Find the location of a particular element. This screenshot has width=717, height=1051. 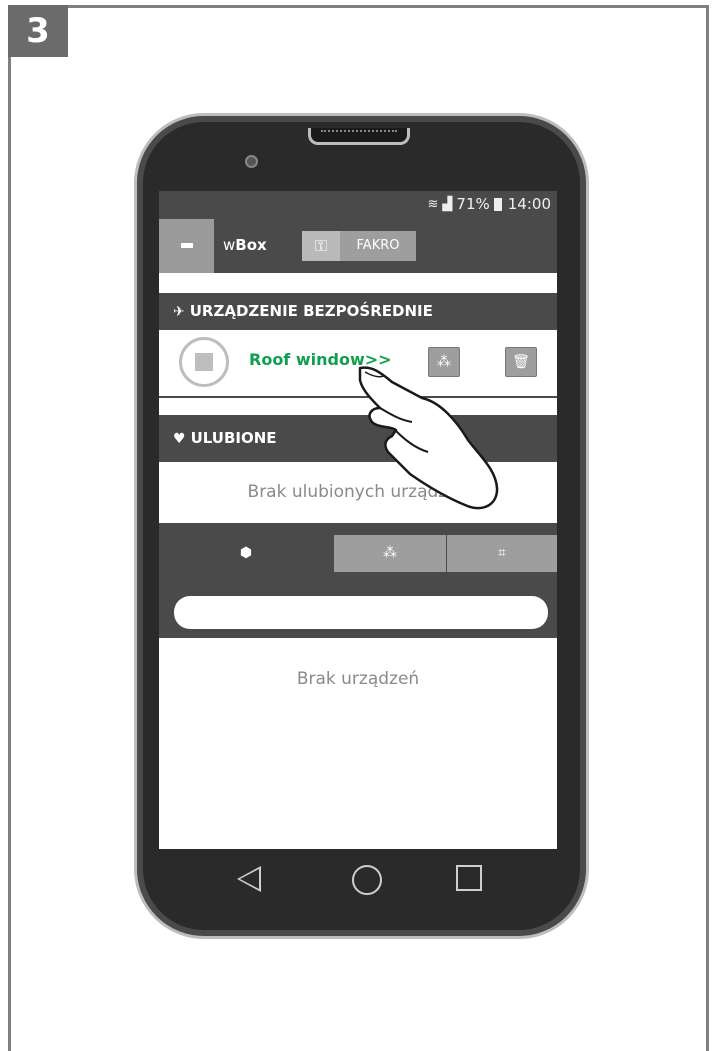

battery-icon is located at coordinates (497, 204).